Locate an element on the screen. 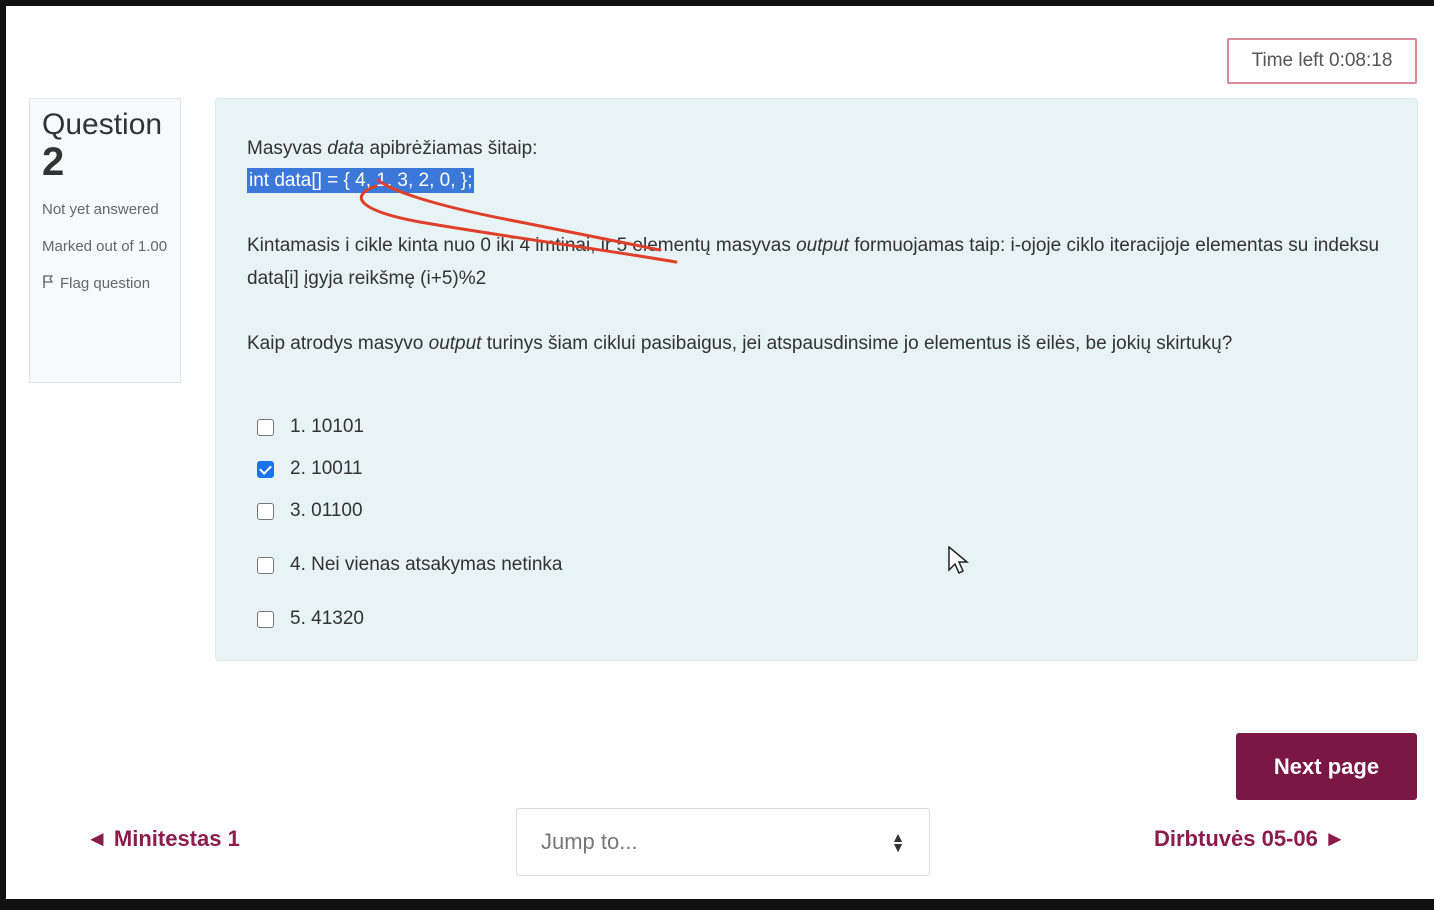 The height and width of the screenshot is (910, 1434). code-line: int data[] = { 4, 1, 3, 2, 0, }; is located at coordinates (816, 181).